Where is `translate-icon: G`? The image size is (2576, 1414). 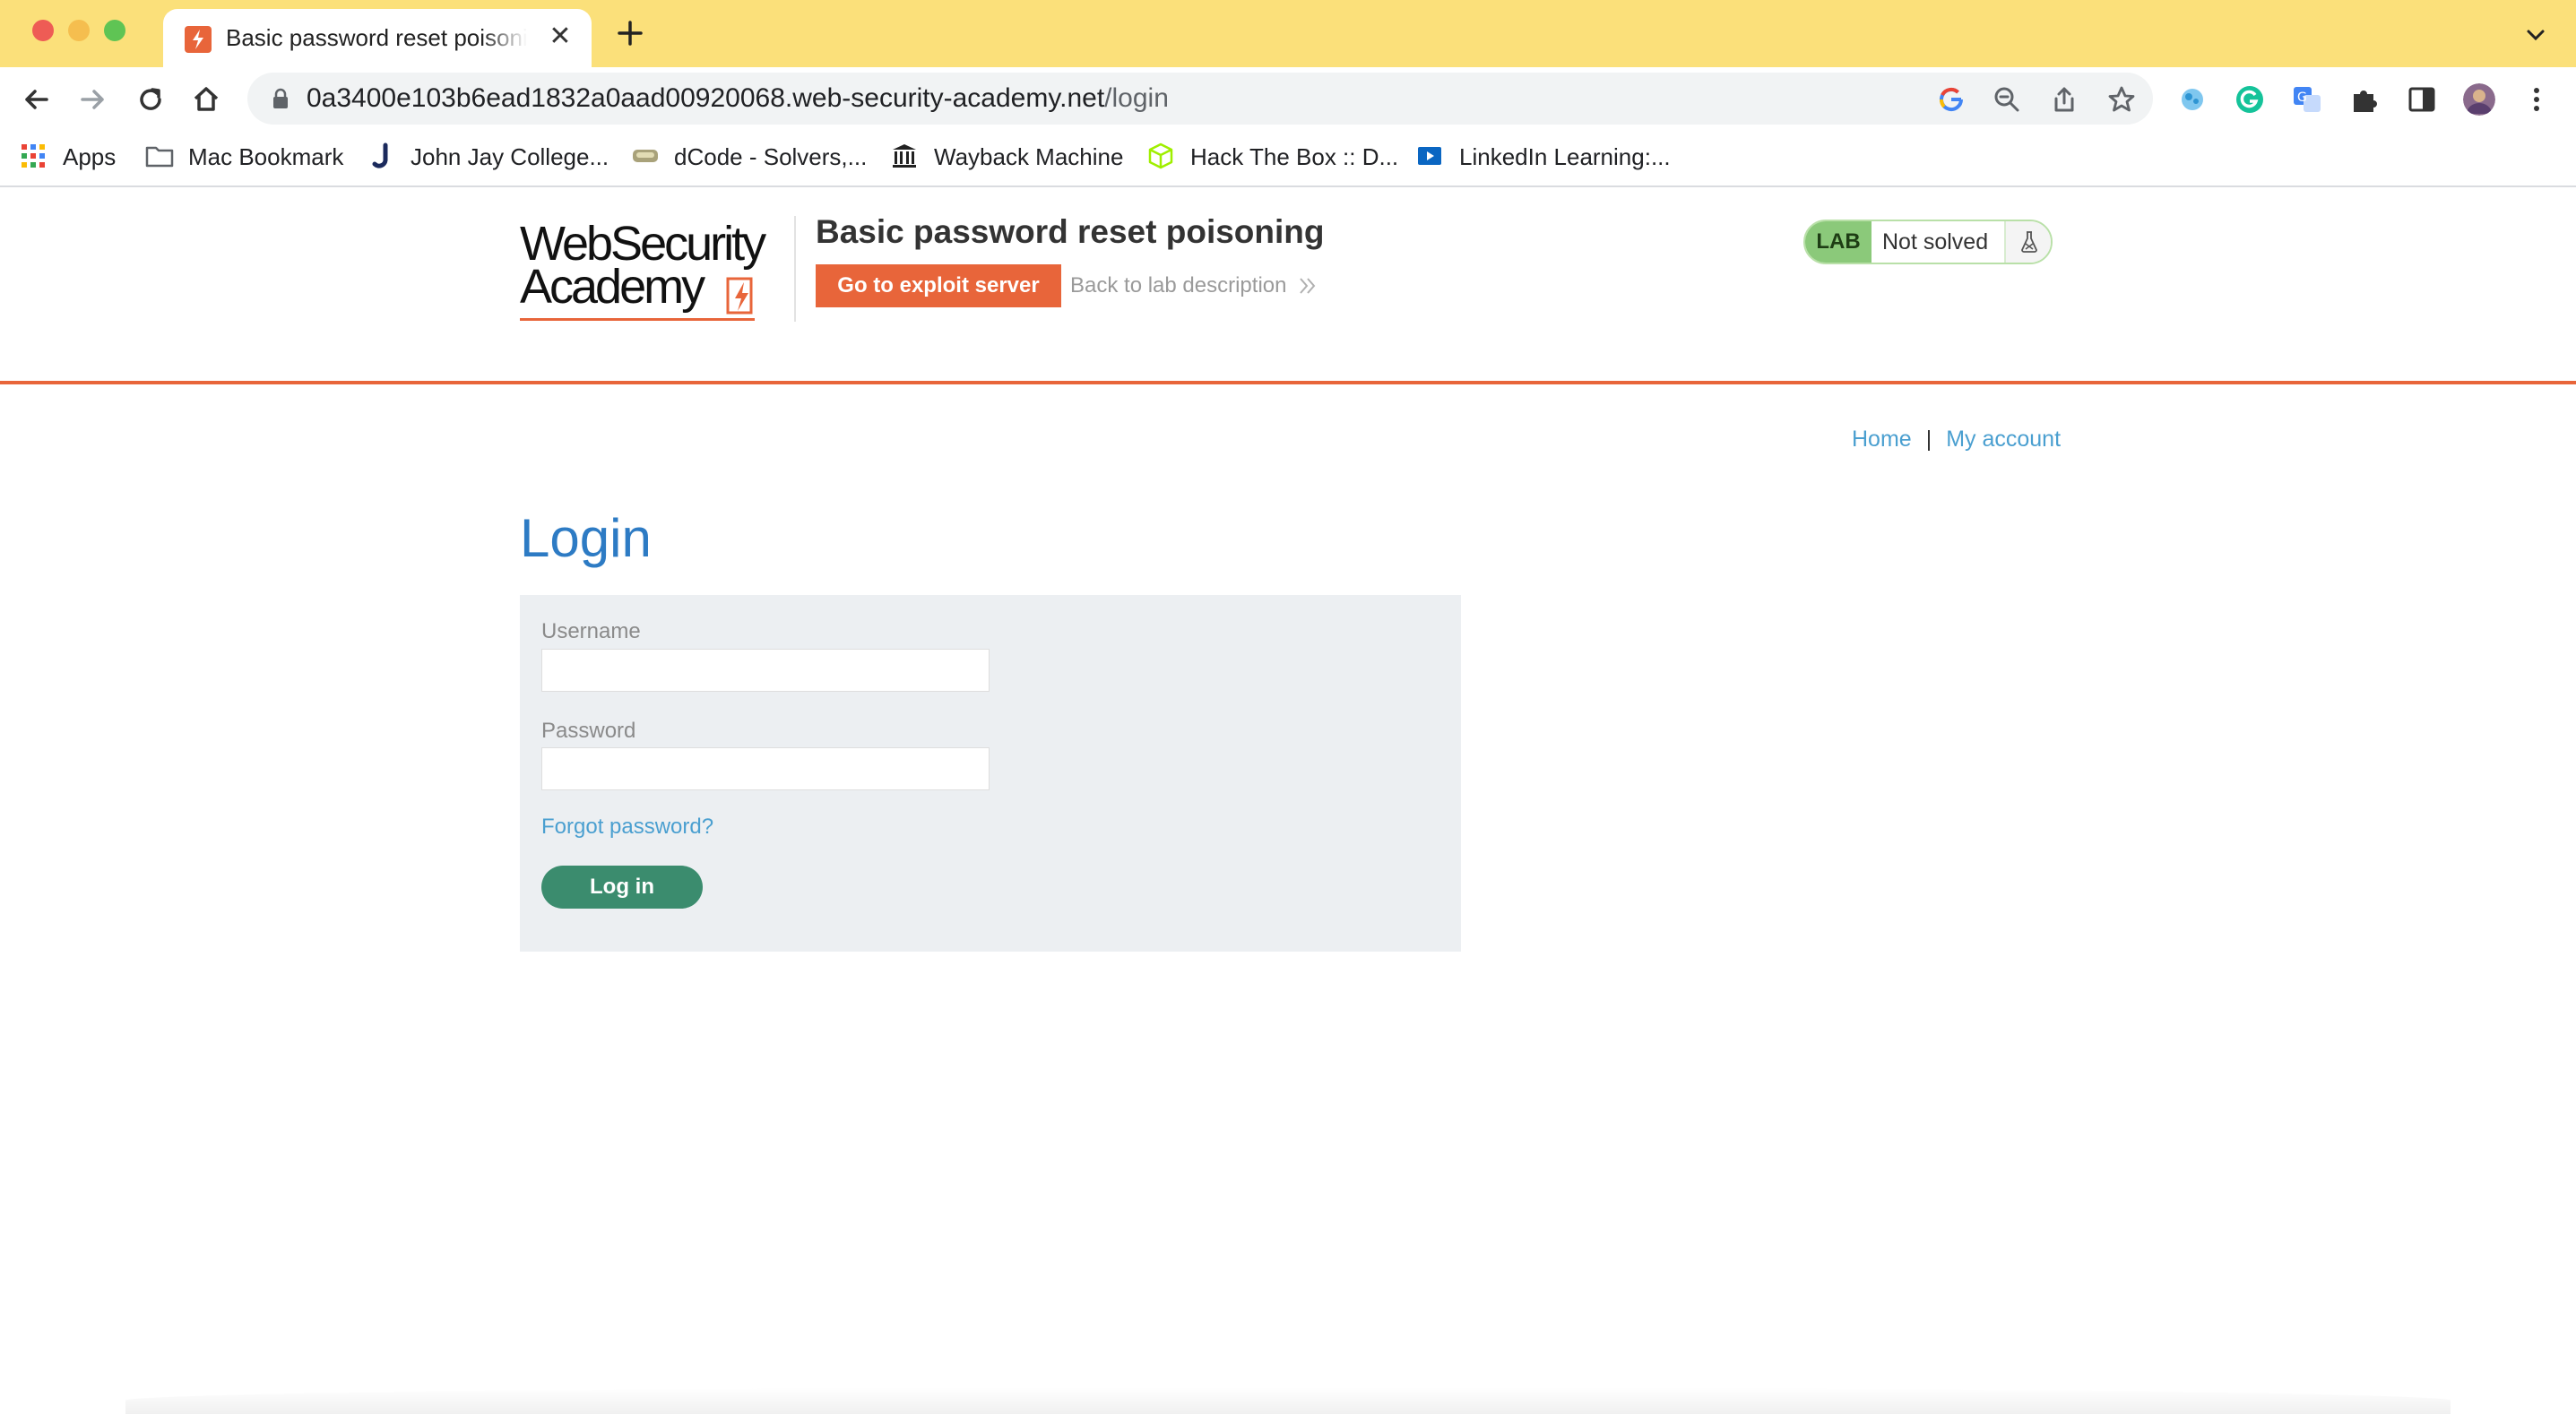 translate-icon: G is located at coordinates (2307, 99).